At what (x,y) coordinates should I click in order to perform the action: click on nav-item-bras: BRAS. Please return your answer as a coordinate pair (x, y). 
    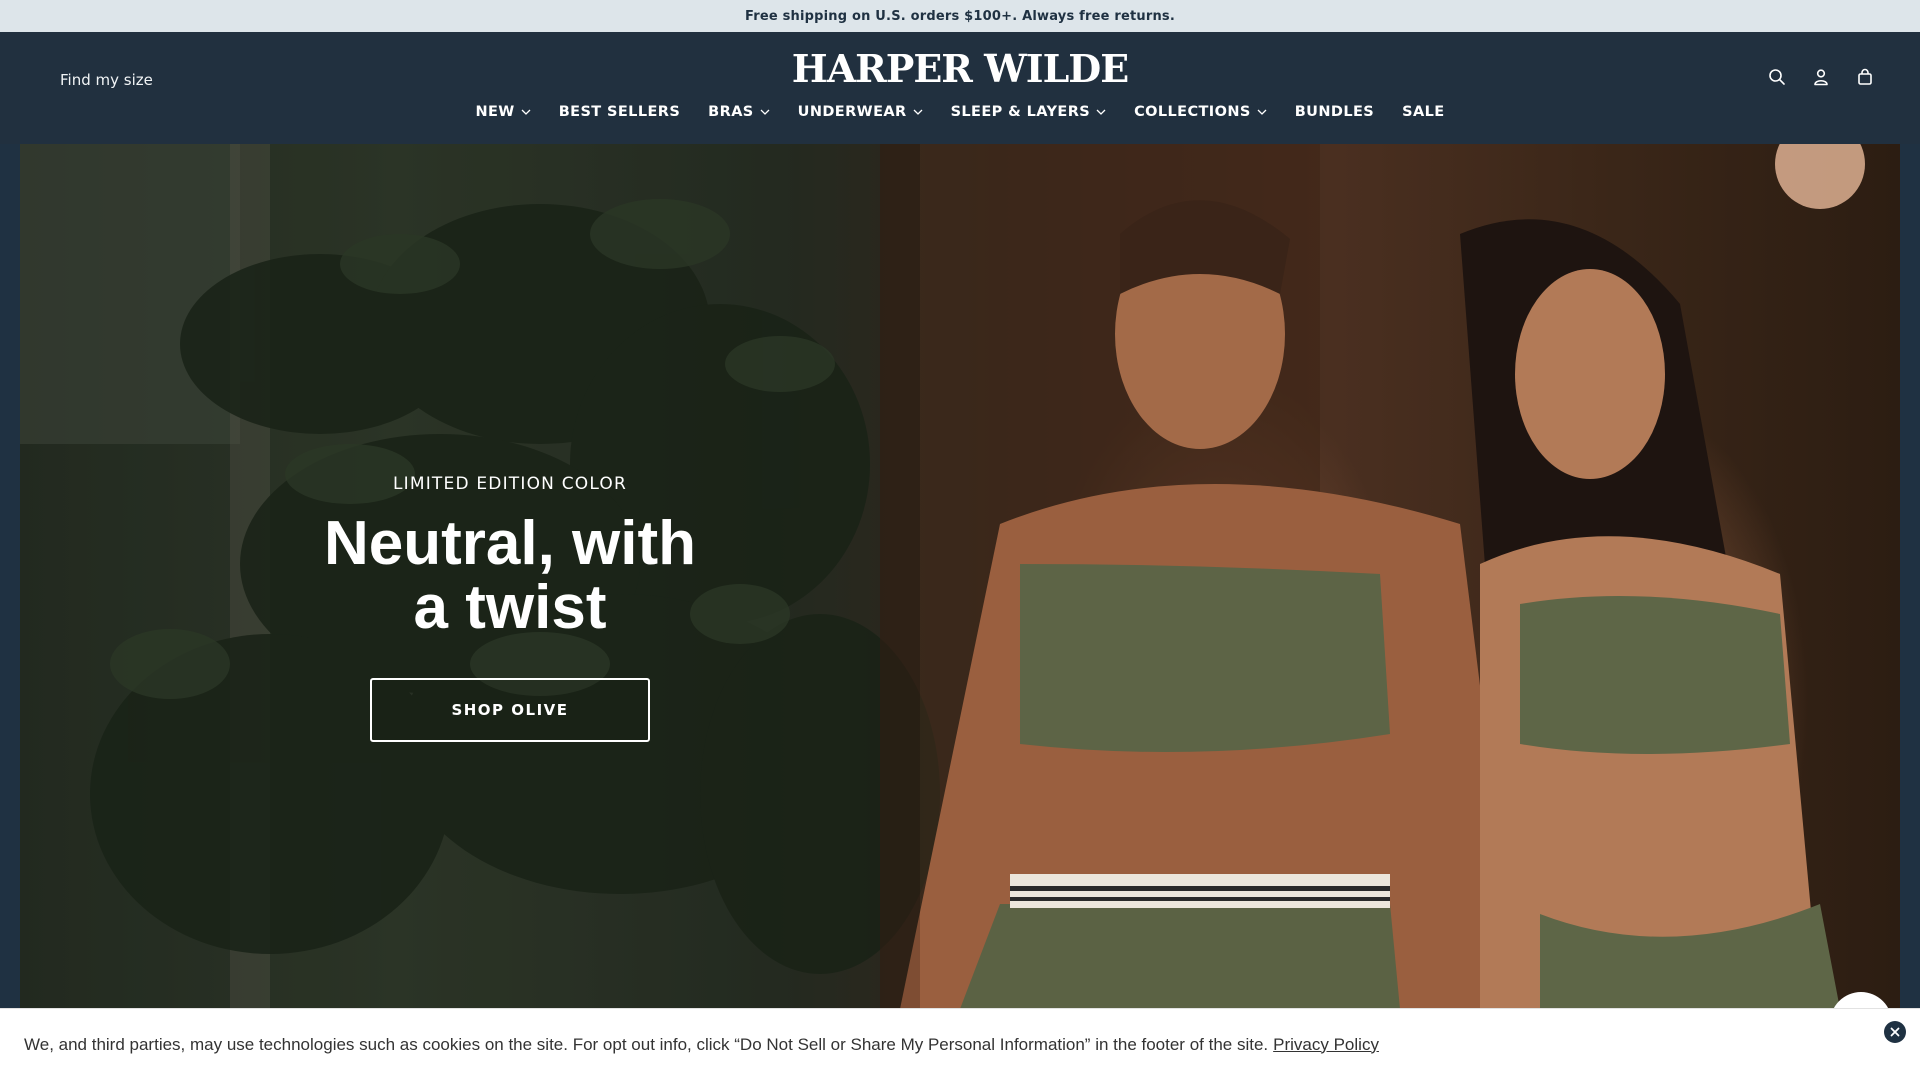
    Looking at the image, I should click on (738, 112).